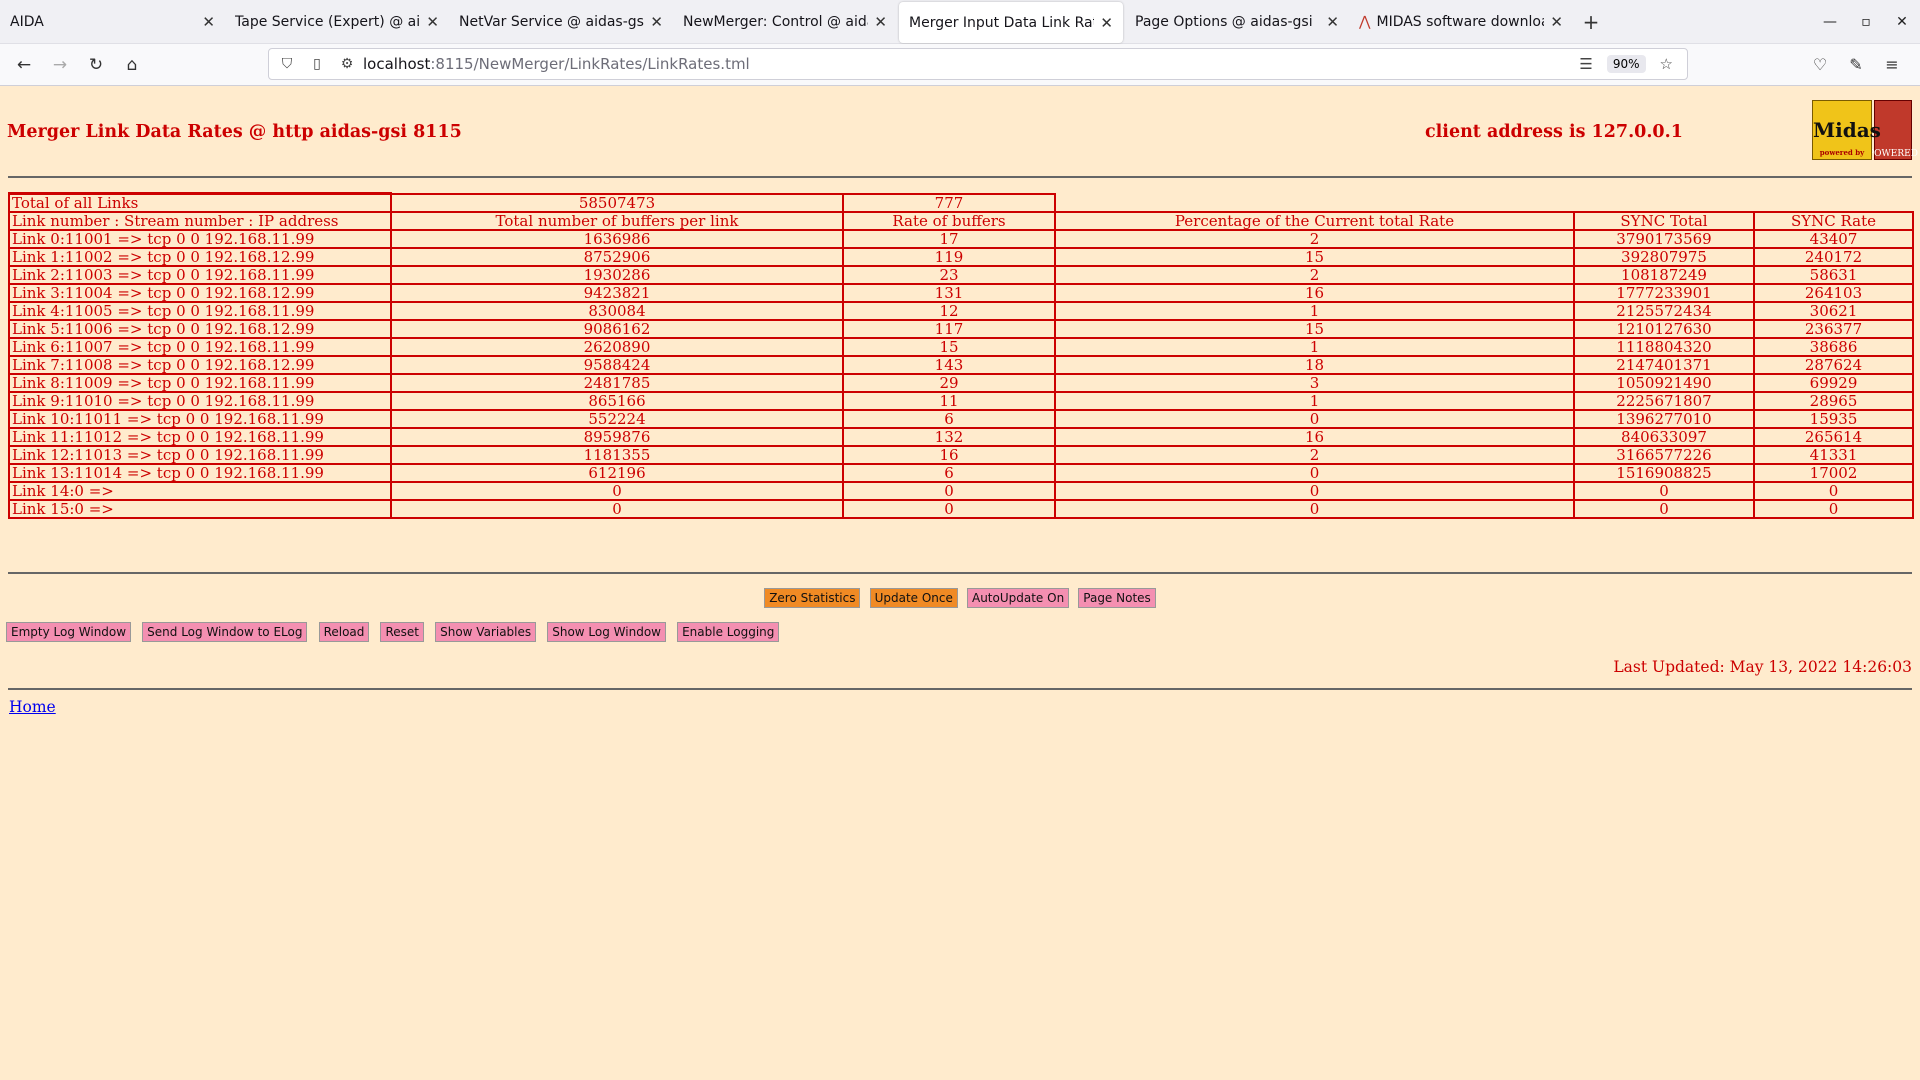 The height and width of the screenshot is (1080, 1920). What do you see at coordinates (1664, 473) in the screenshot?
I see `link-cell: 1516908825` at bounding box center [1664, 473].